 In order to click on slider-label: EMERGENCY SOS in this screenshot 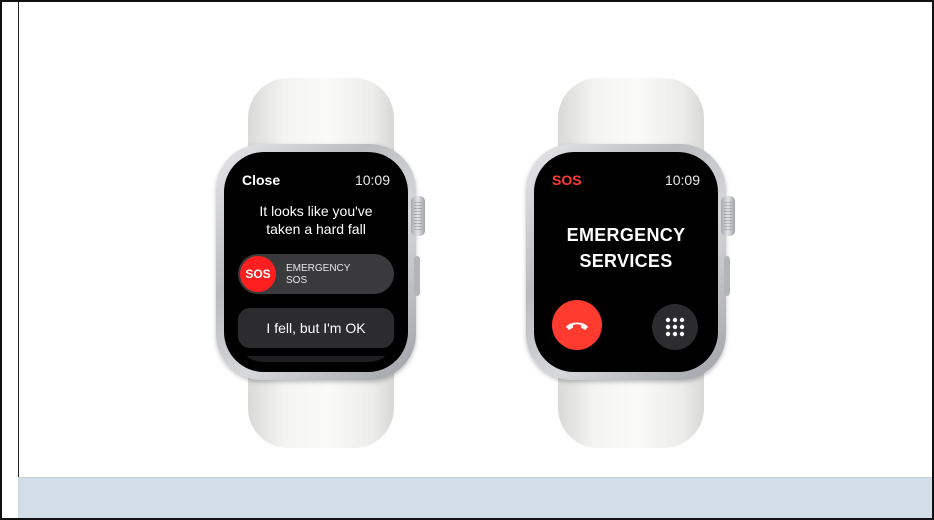, I will do `click(318, 275)`.